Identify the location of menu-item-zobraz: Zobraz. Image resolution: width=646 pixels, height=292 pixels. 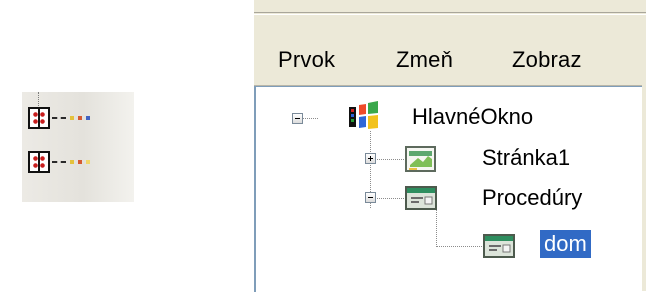
(547, 60).